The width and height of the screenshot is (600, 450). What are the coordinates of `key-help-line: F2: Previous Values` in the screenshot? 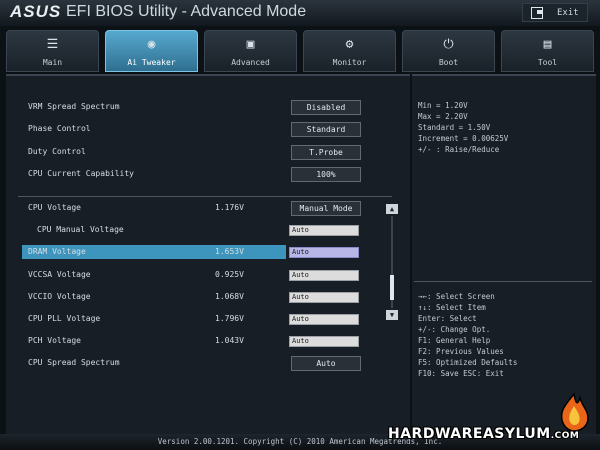 It's located at (461, 351).